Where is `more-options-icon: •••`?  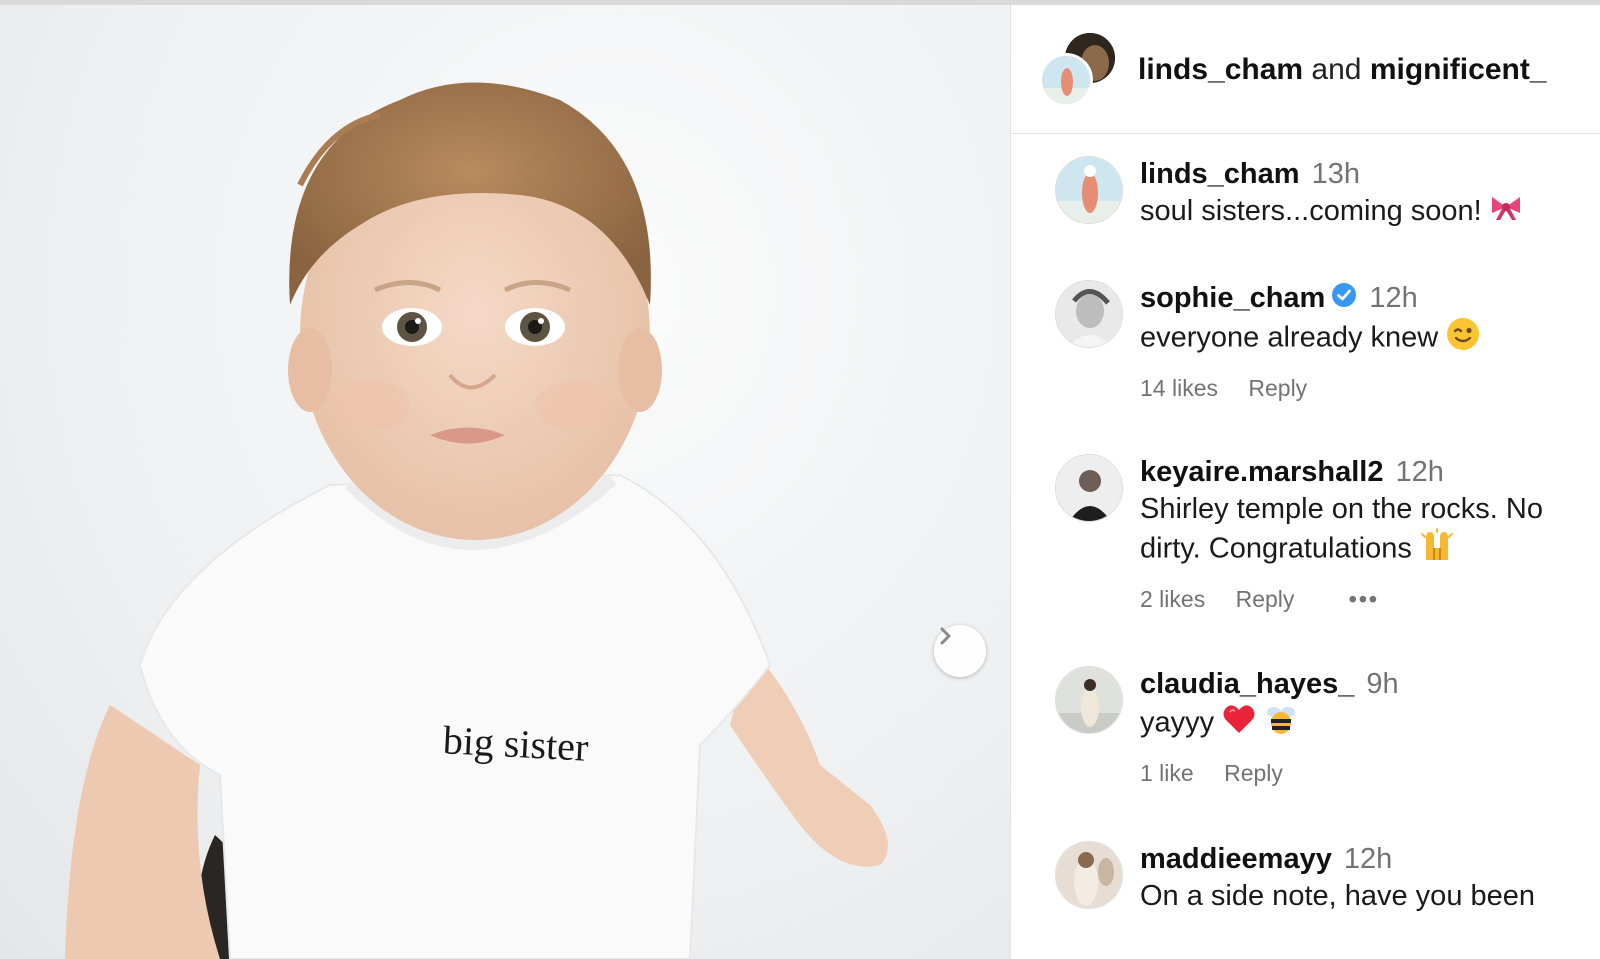 more-options-icon: ••• is located at coordinates (1364, 599).